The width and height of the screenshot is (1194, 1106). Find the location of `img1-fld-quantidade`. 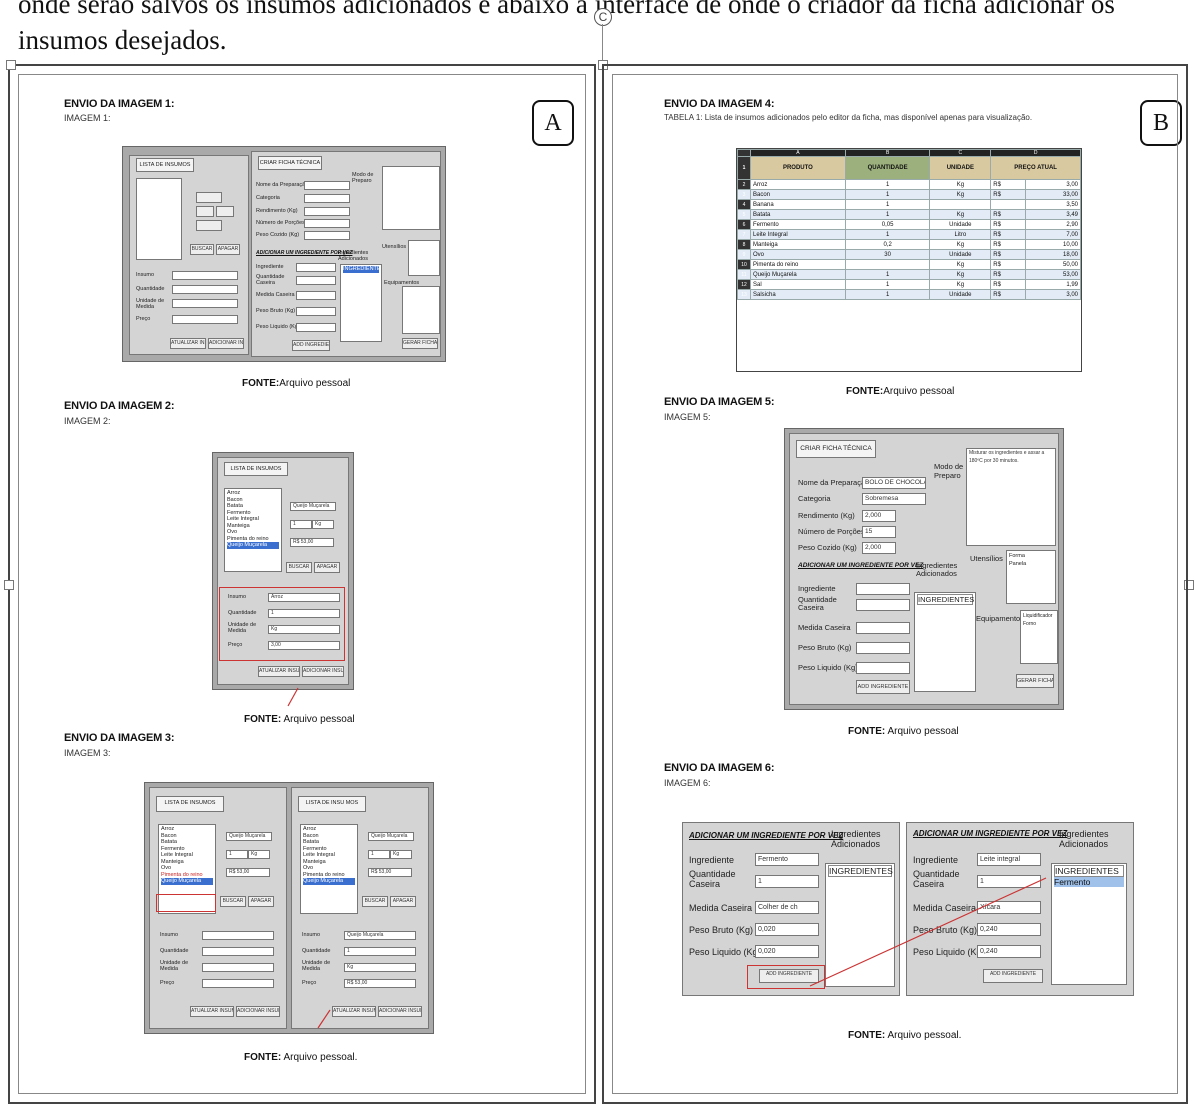

img1-fld-quantidade is located at coordinates (205, 289).